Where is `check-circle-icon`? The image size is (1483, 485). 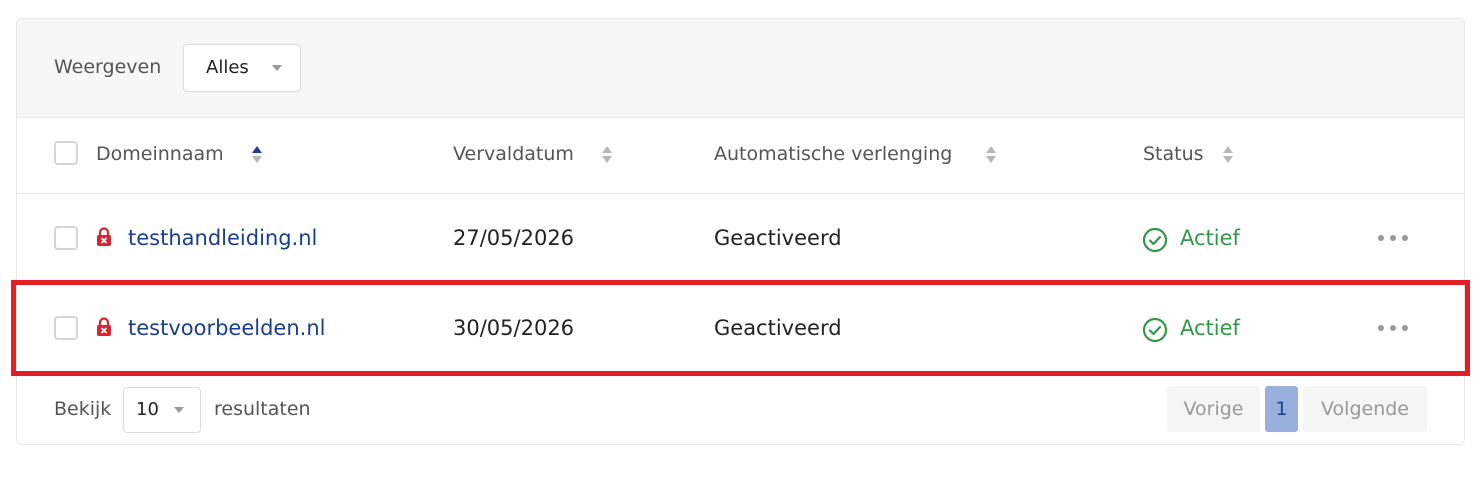
check-circle-icon is located at coordinates (1155, 240).